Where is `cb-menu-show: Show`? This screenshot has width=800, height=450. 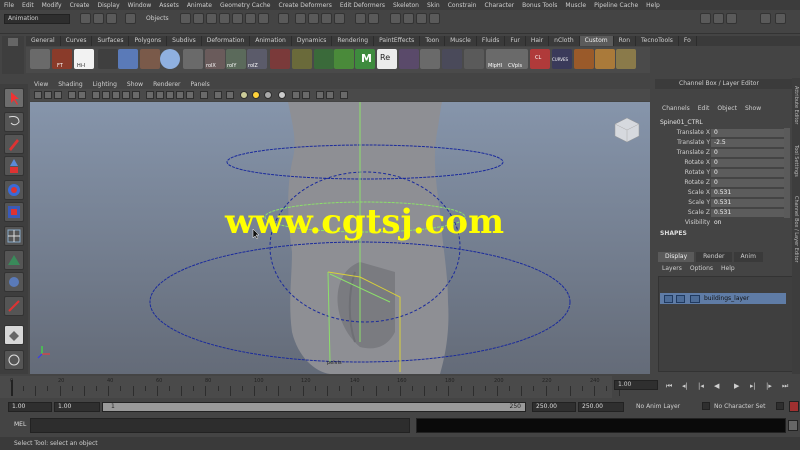 cb-menu-show: Show is located at coordinates (753, 108).